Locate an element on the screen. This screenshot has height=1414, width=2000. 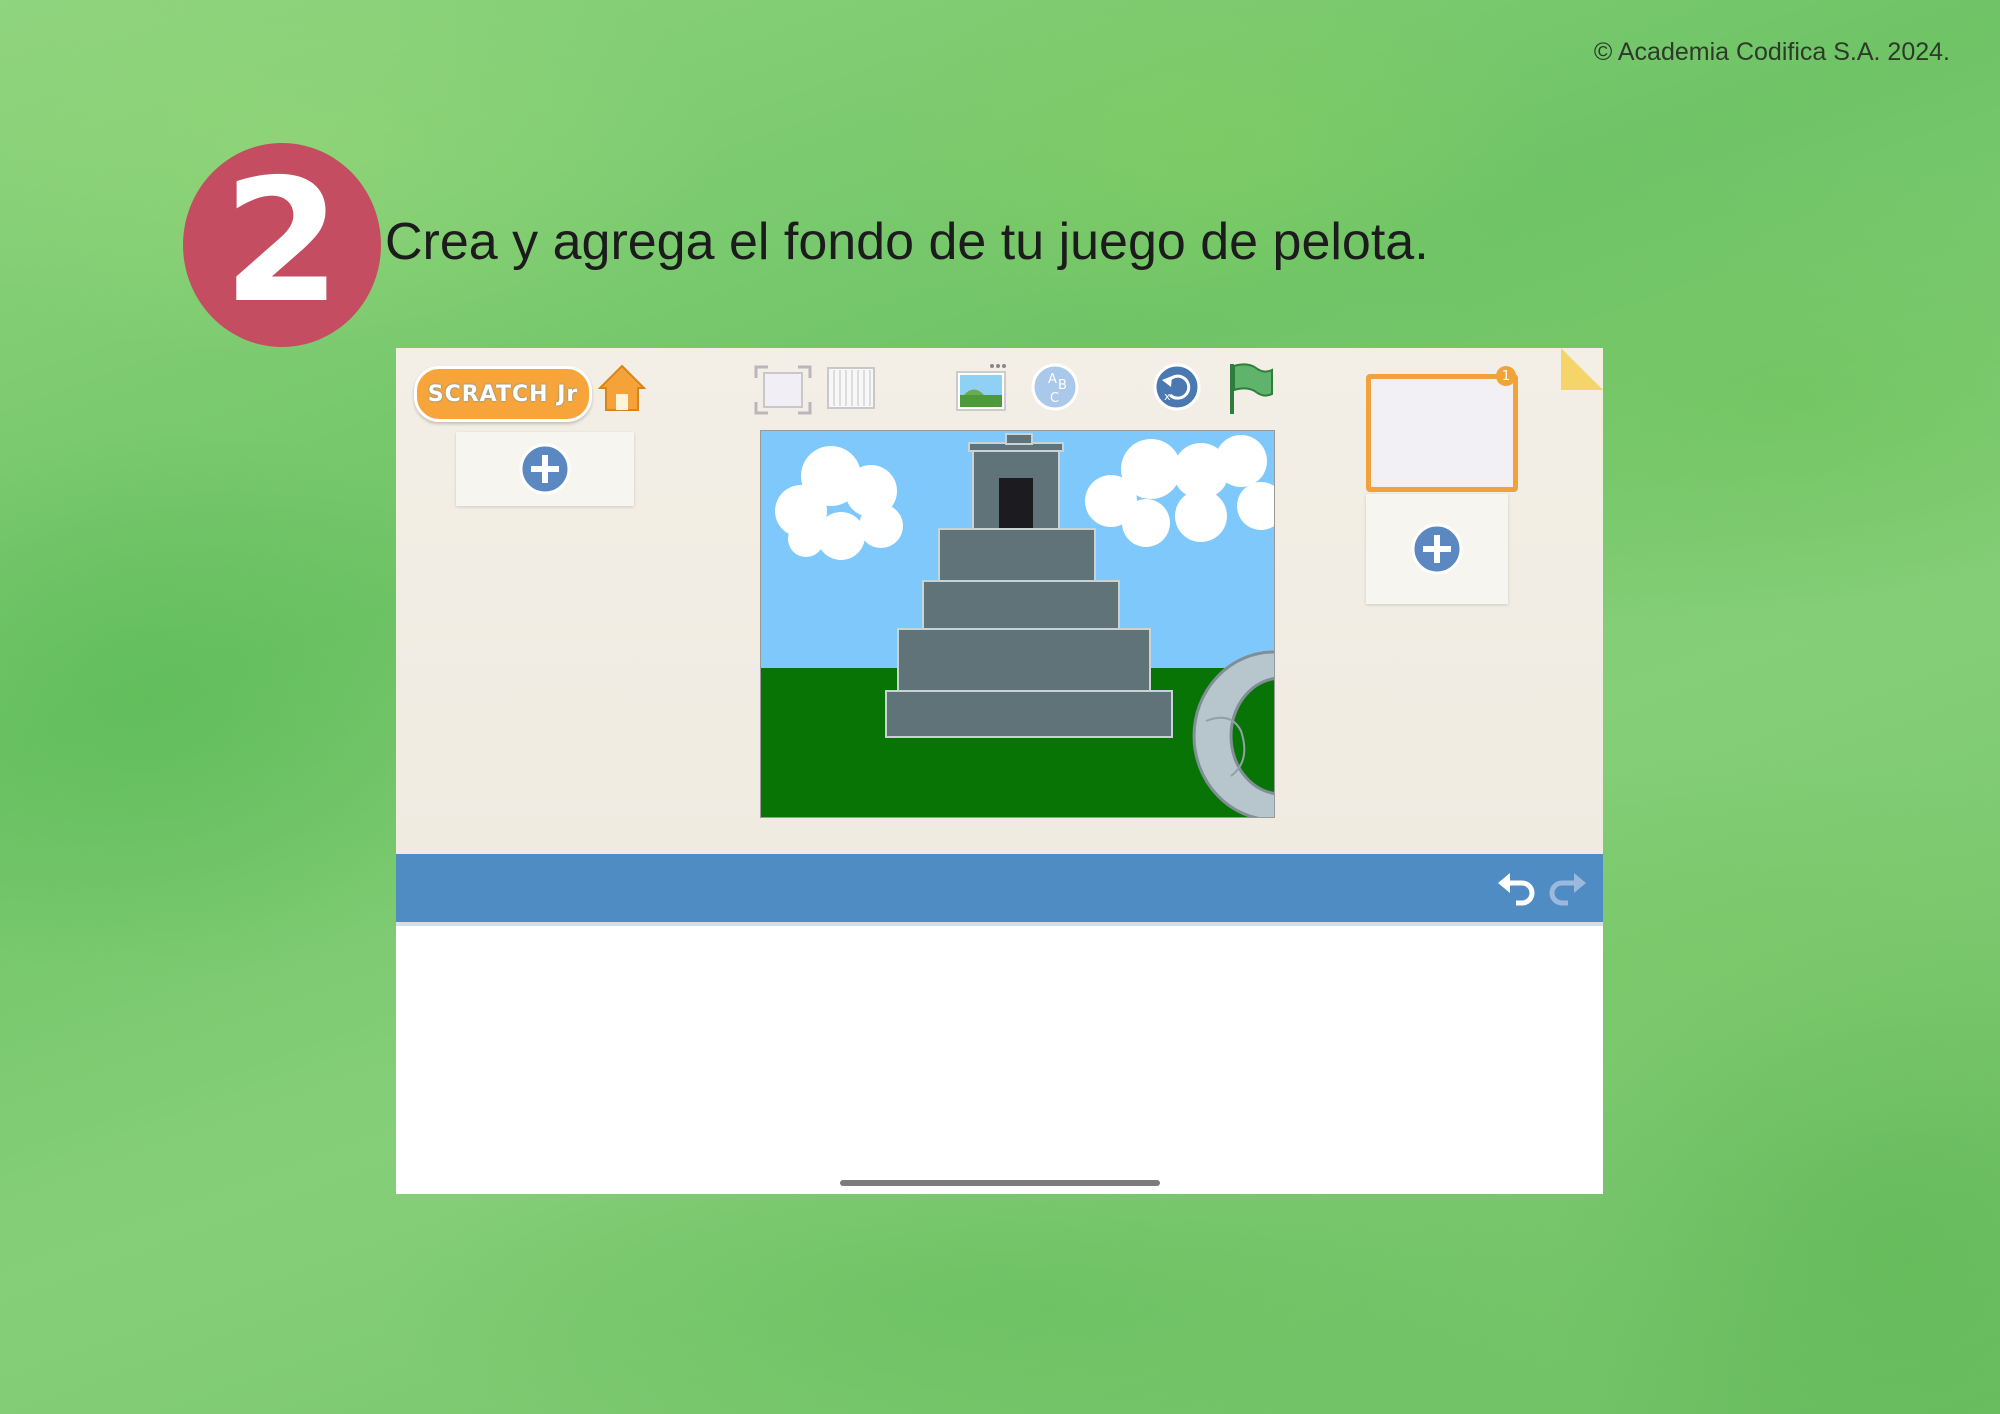
svg-text: B is located at coordinates (1062, 385).